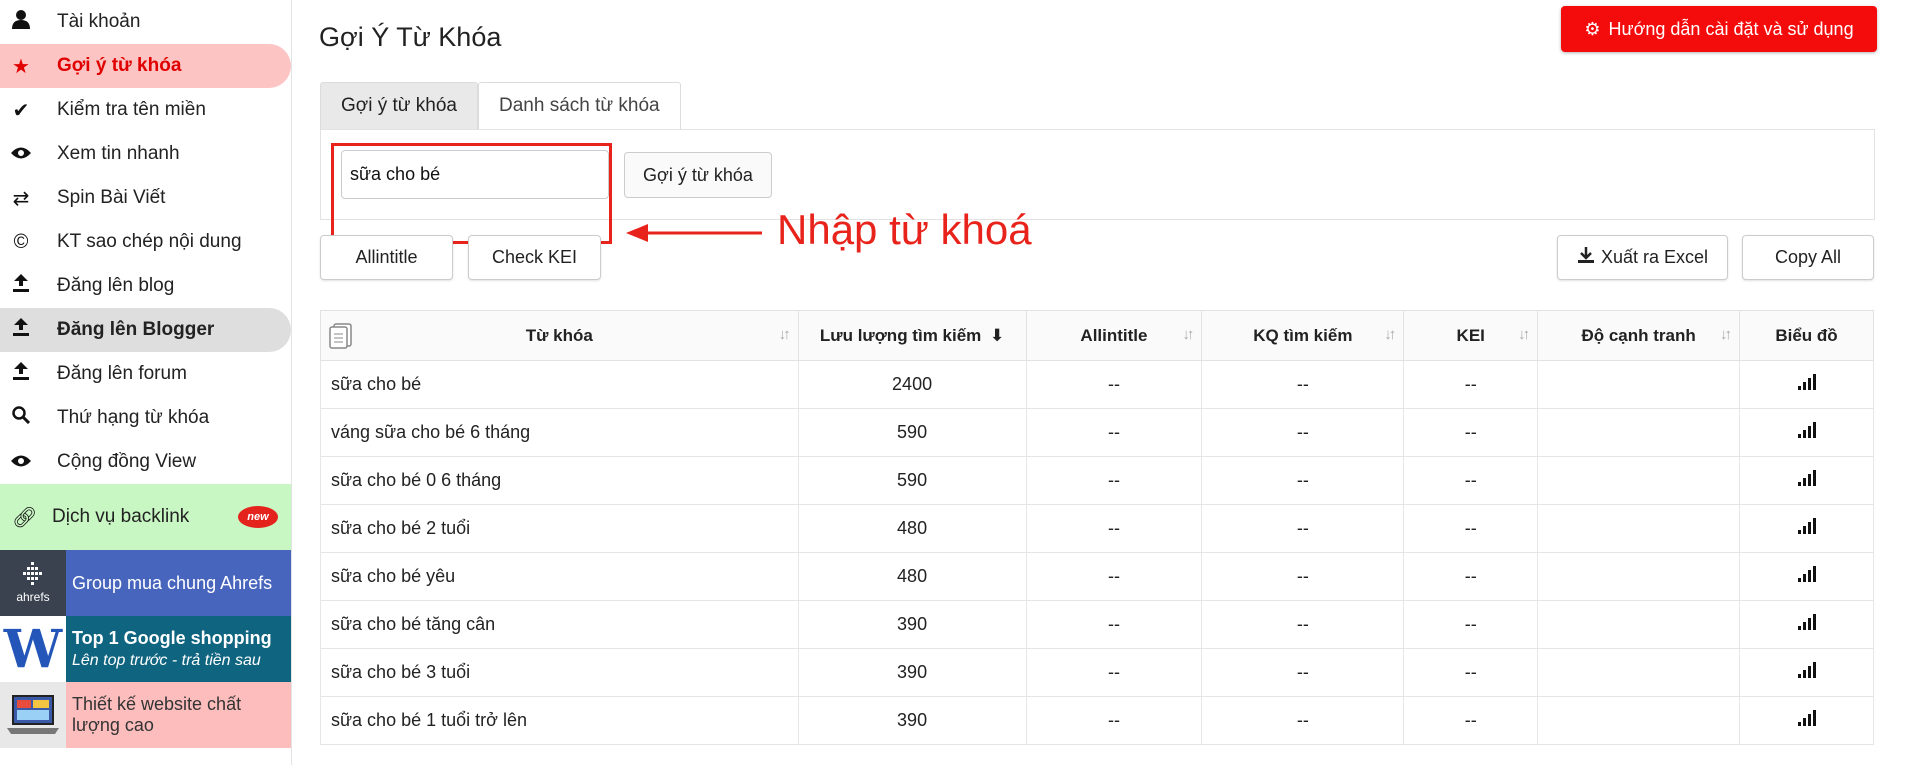 Image resolution: width=1920 pixels, height=765 pixels. Describe the element at coordinates (912, 384) in the screenshot. I see `volume-cell: 2400` at that location.